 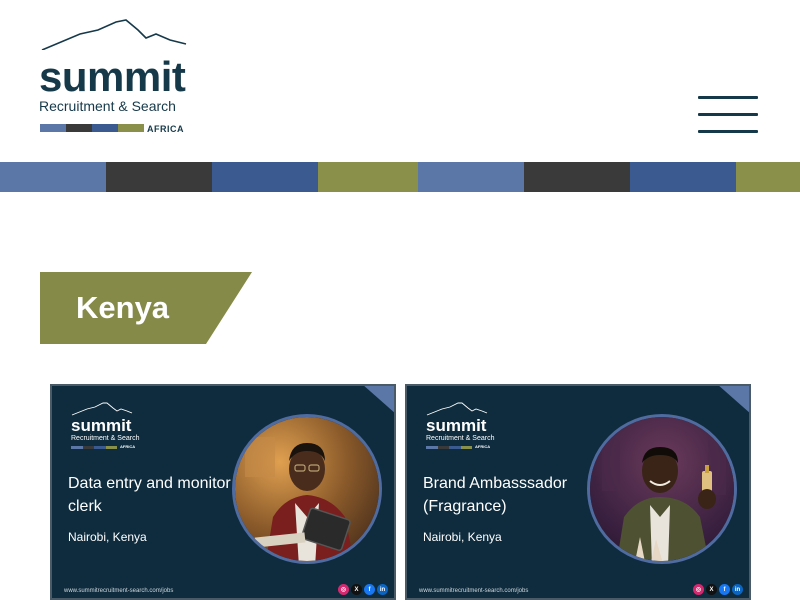 I want to click on decorative-color-stripe, so click(x=400, y=177).